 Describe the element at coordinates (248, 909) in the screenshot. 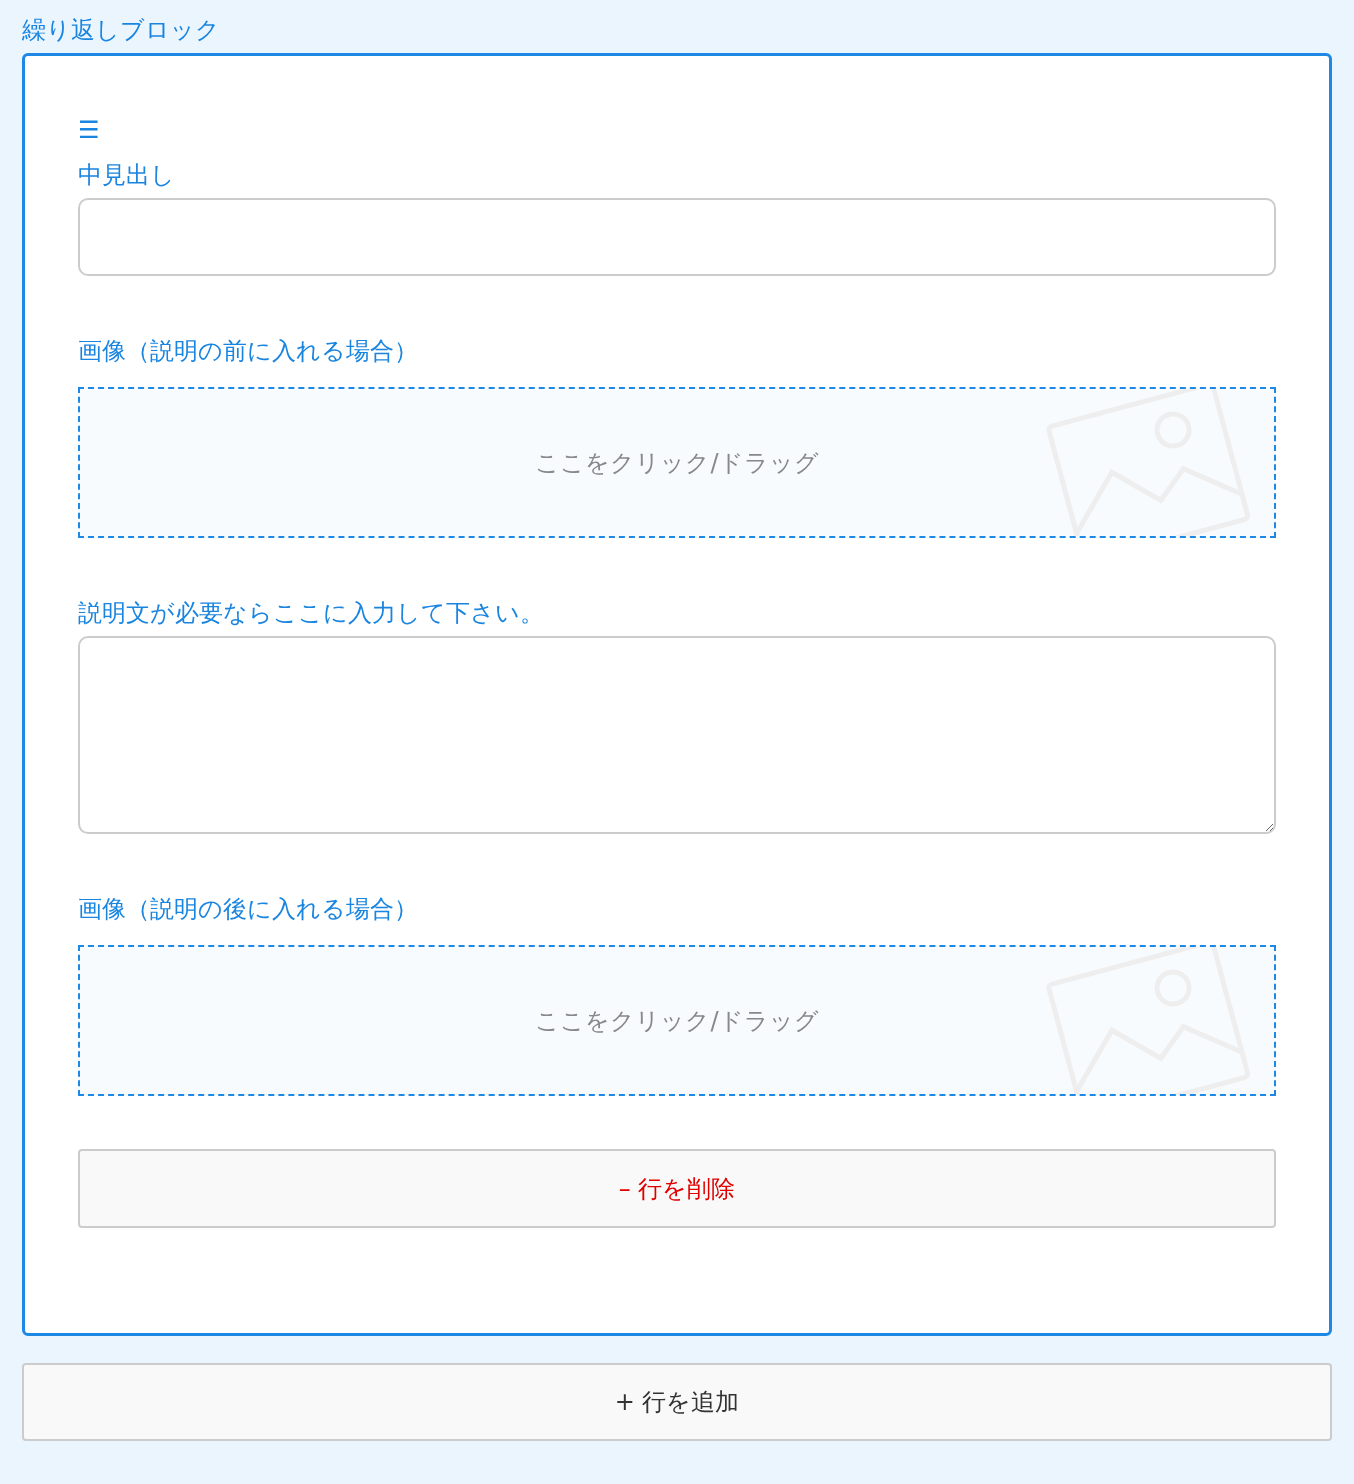

I see `field-label: 画像（説明の後に入れる場合）` at that location.